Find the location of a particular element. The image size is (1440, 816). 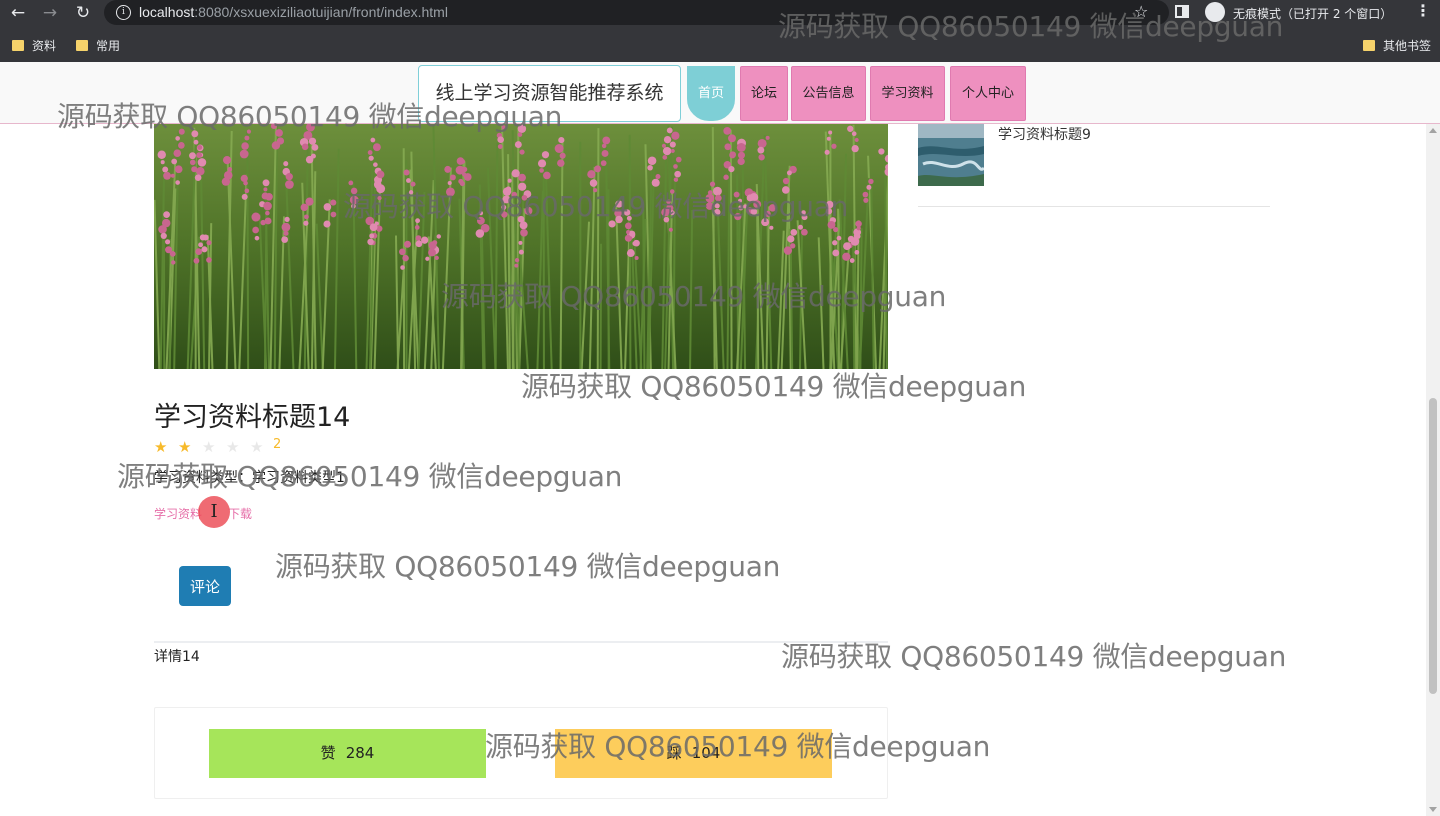

bookmark-label: 其他书签 is located at coordinates (1407, 46).